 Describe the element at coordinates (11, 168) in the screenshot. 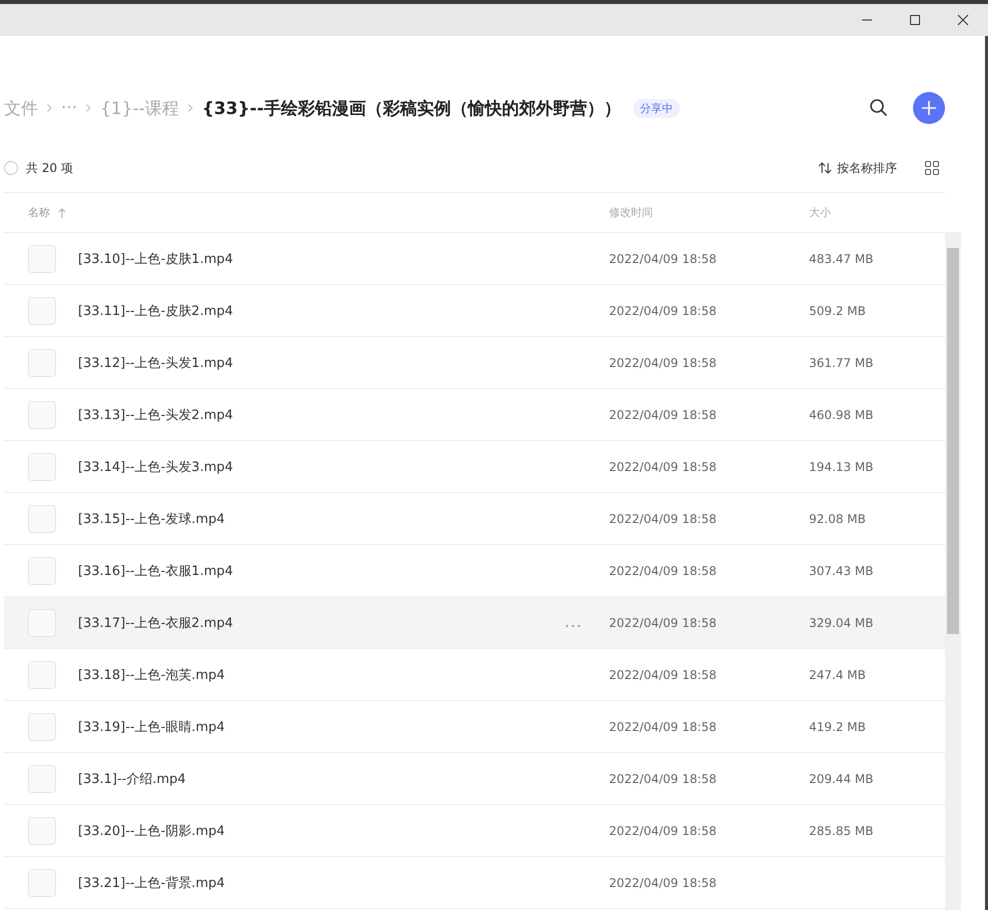

I see `select-all-checkbox` at that location.